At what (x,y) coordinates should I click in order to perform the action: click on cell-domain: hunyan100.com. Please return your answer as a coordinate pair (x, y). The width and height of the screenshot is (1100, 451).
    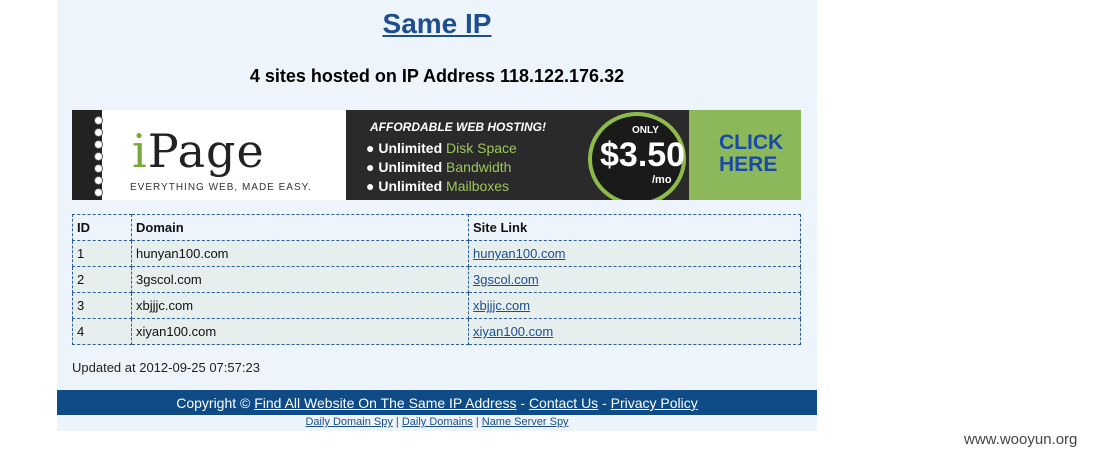
    Looking at the image, I should click on (300, 253).